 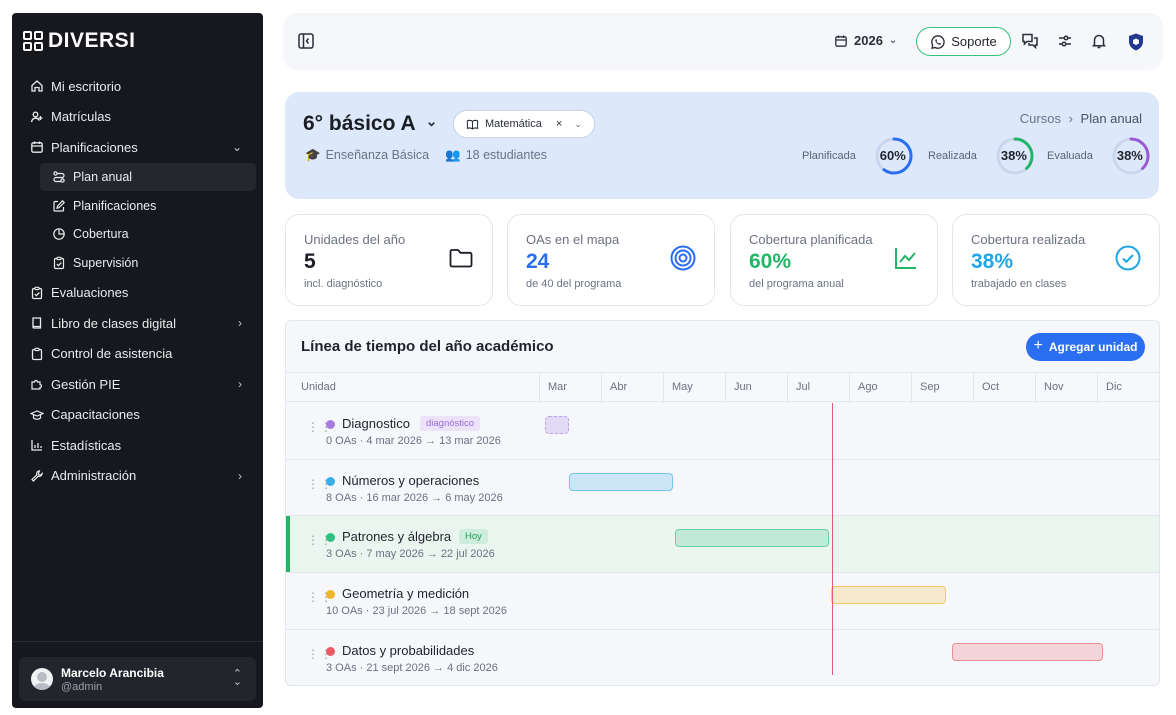 I want to click on year-selector: 2026 ⌄, so click(x=865, y=40).